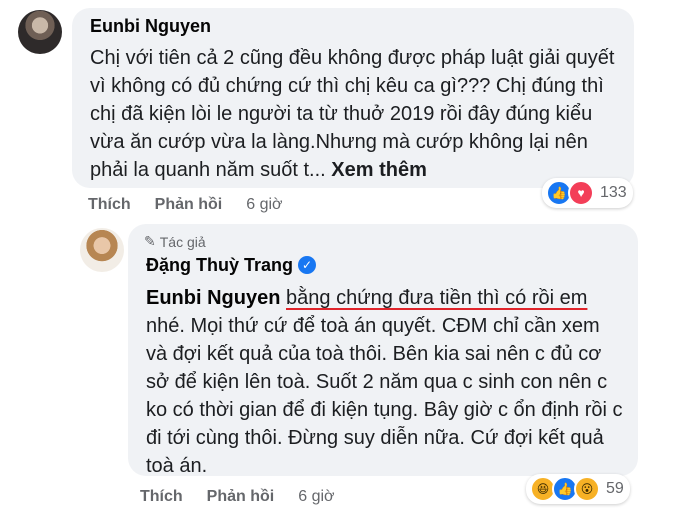 The width and height of the screenshot is (700, 526). I want to click on reaction-summary: 😆 👍 😮 59, so click(578, 489).